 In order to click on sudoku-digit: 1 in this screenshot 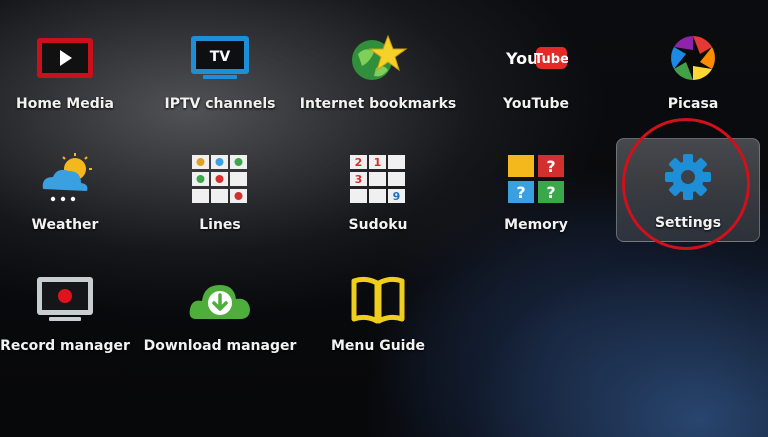, I will do `click(378, 162)`.